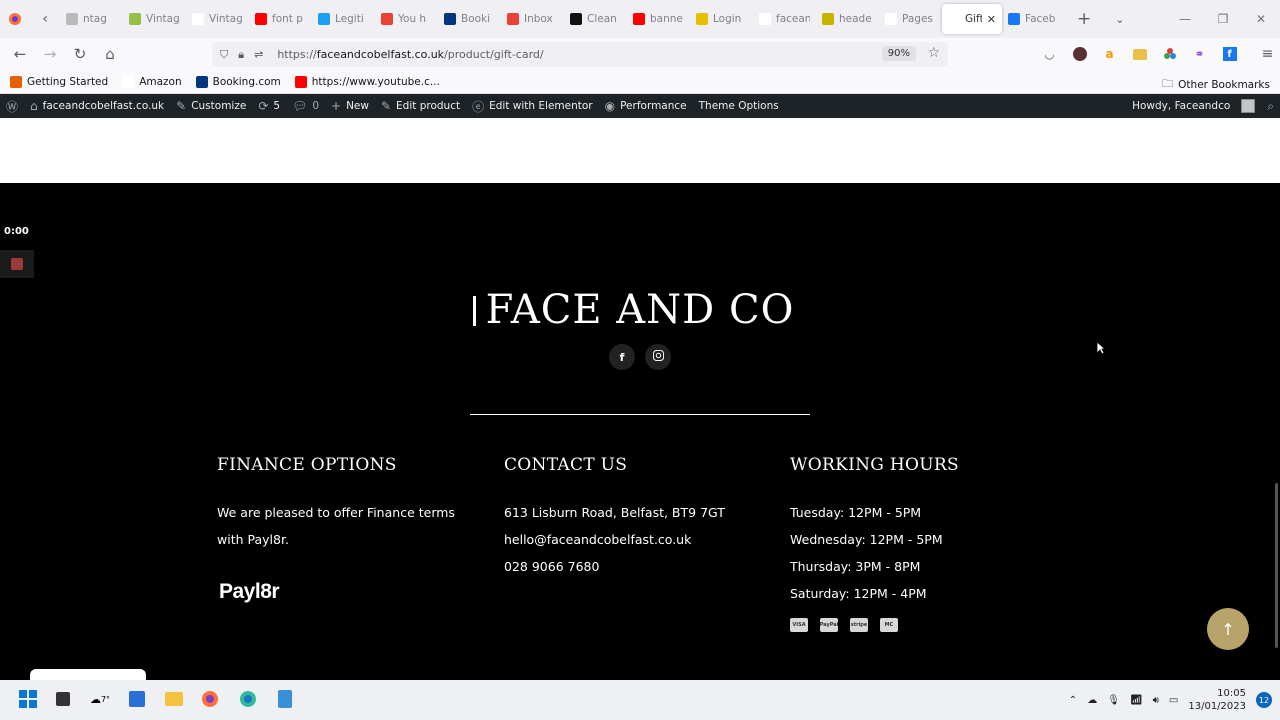 The height and width of the screenshot is (720, 1280). Describe the element at coordinates (17, 264) in the screenshot. I see `stop-recording-button` at that location.